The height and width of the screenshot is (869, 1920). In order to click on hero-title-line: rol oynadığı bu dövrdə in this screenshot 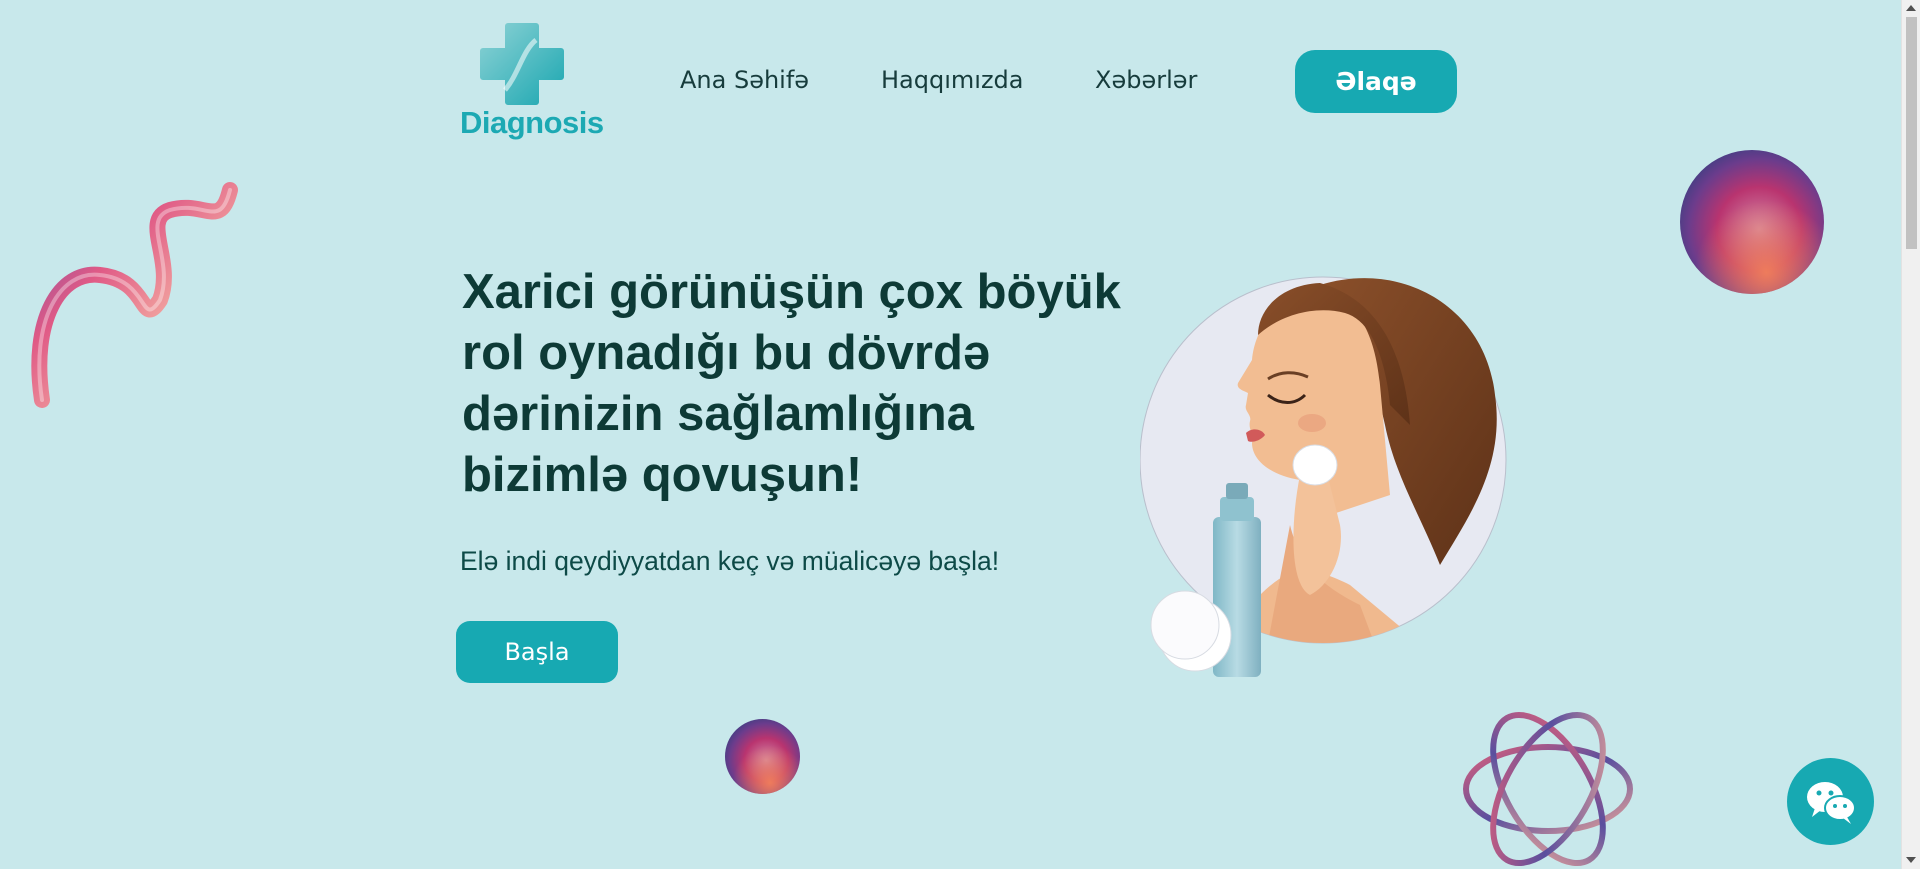, I will do `click(726, 353)`.